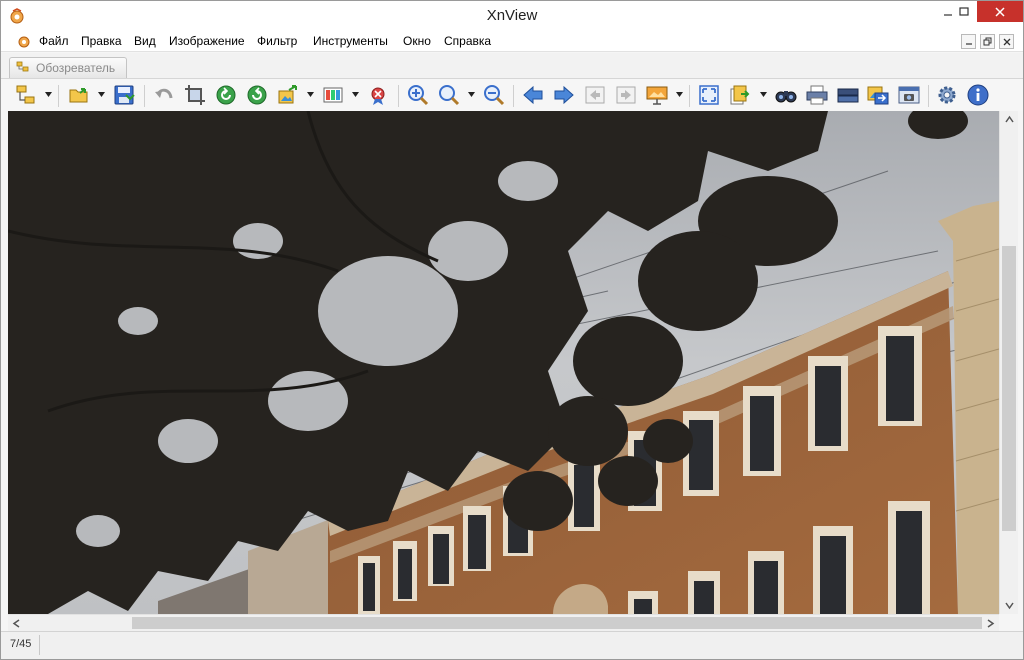 Image resolution: width=1024 pixels, height=660 pixels. I want to click on window-title: XnView, so click(512, 15).